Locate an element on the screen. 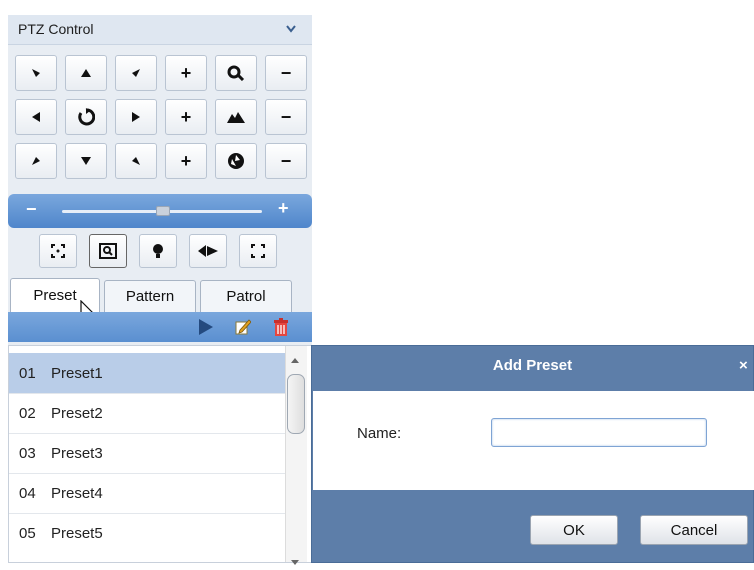  zoom-icon is located at coordinates (236, 73).